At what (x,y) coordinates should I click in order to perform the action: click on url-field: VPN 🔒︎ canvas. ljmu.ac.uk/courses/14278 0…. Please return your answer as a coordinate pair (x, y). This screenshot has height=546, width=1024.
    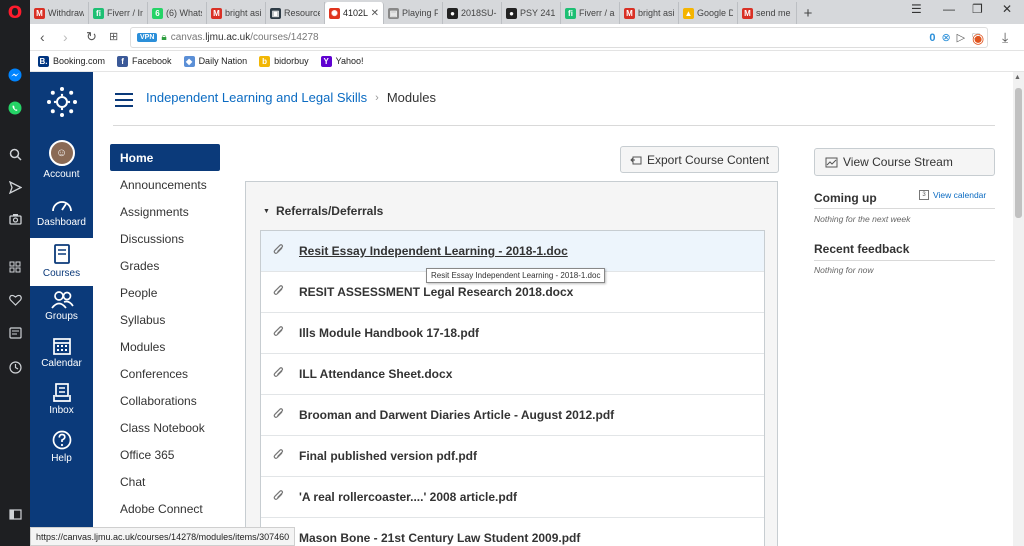
    Looking at the image, I should click on (559, 37).